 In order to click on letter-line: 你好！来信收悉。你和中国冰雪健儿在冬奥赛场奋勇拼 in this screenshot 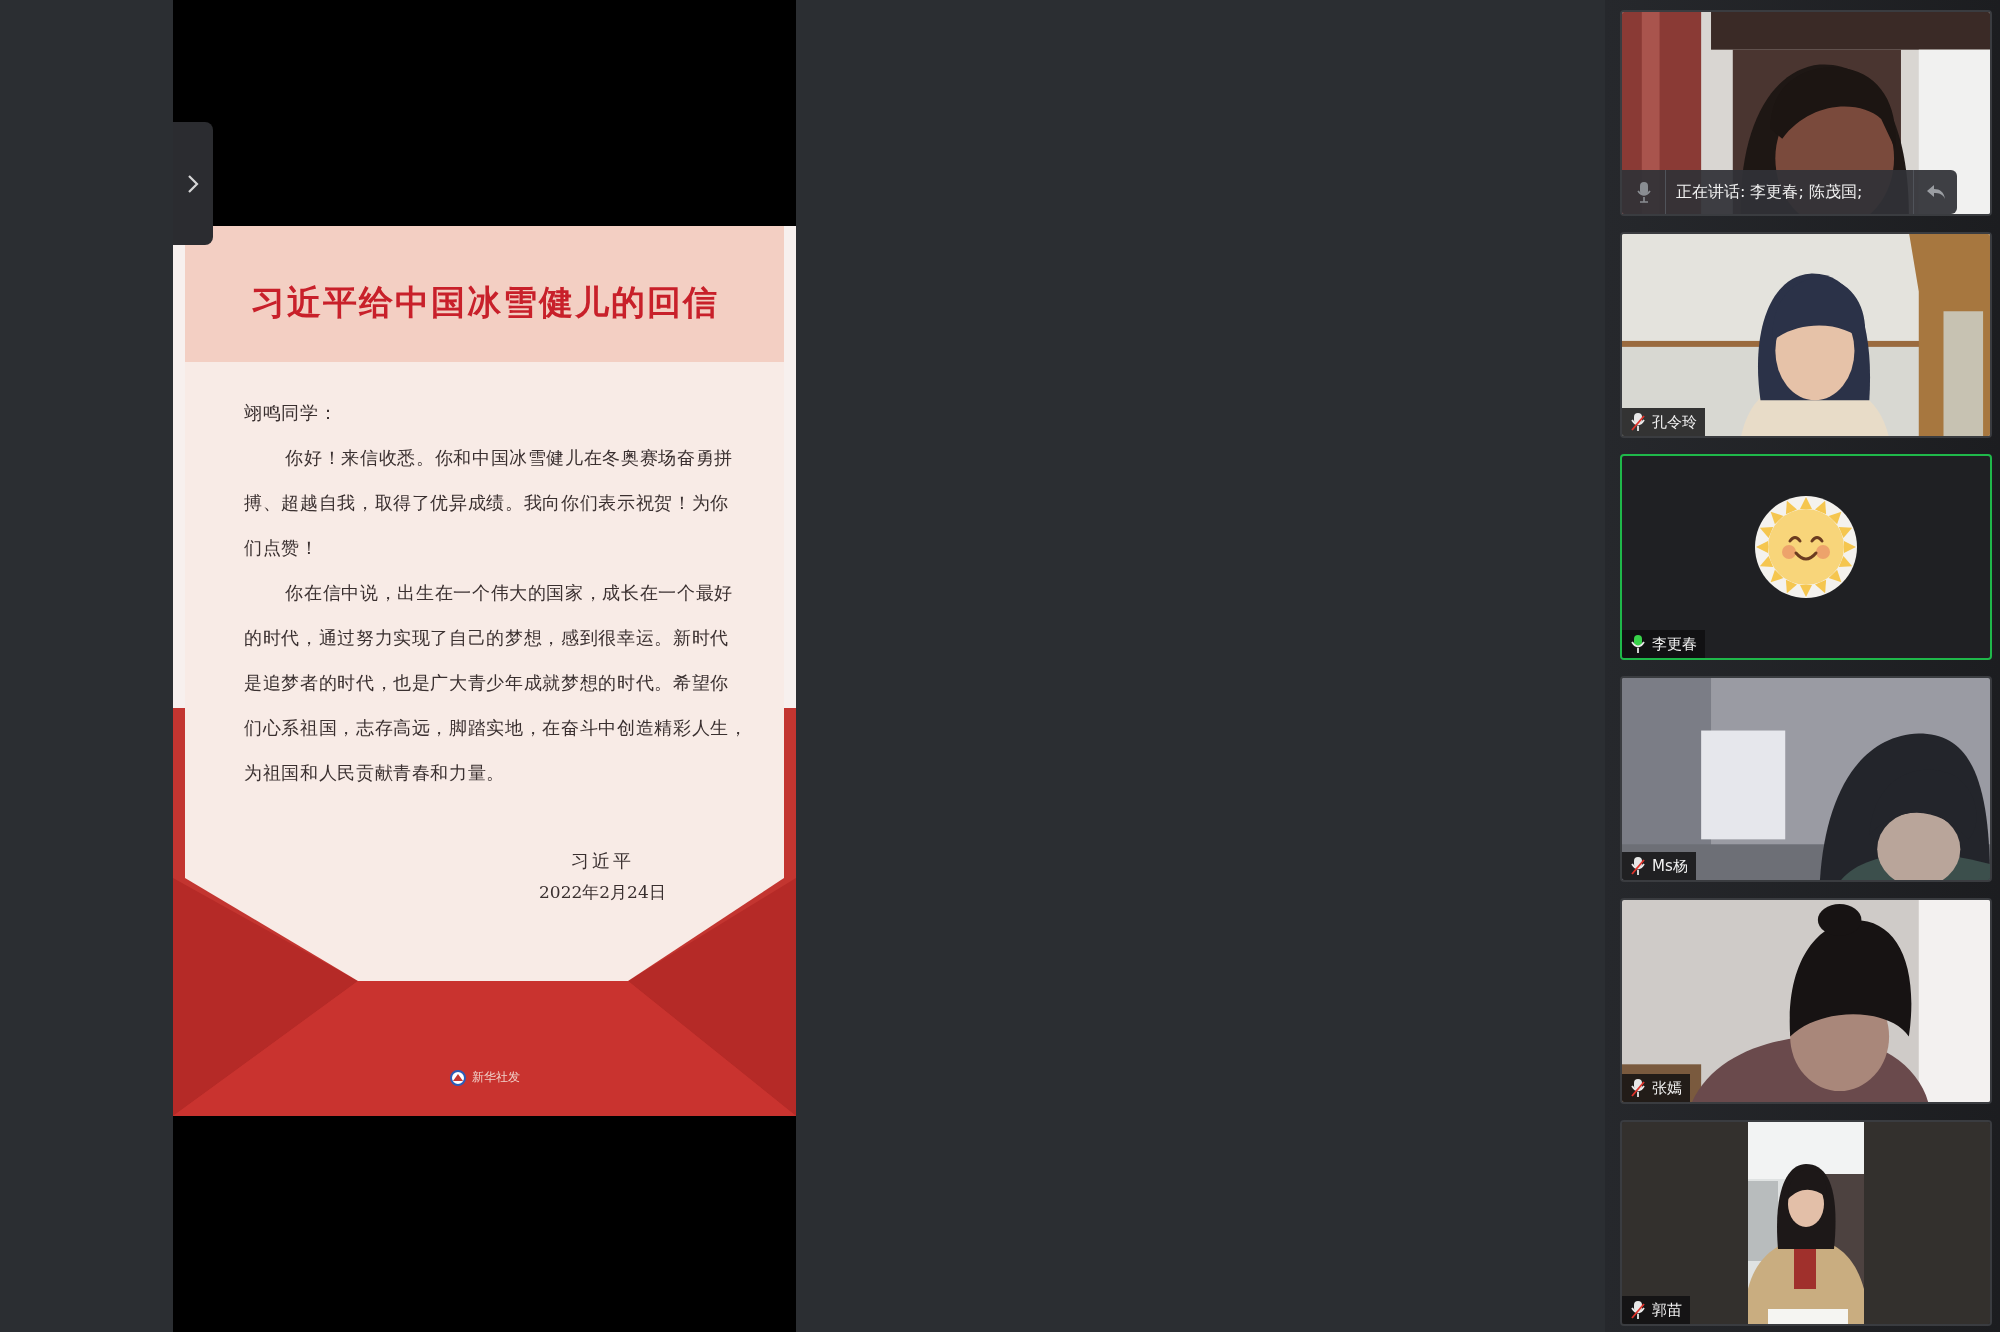, I will do `click(508, 458)`.